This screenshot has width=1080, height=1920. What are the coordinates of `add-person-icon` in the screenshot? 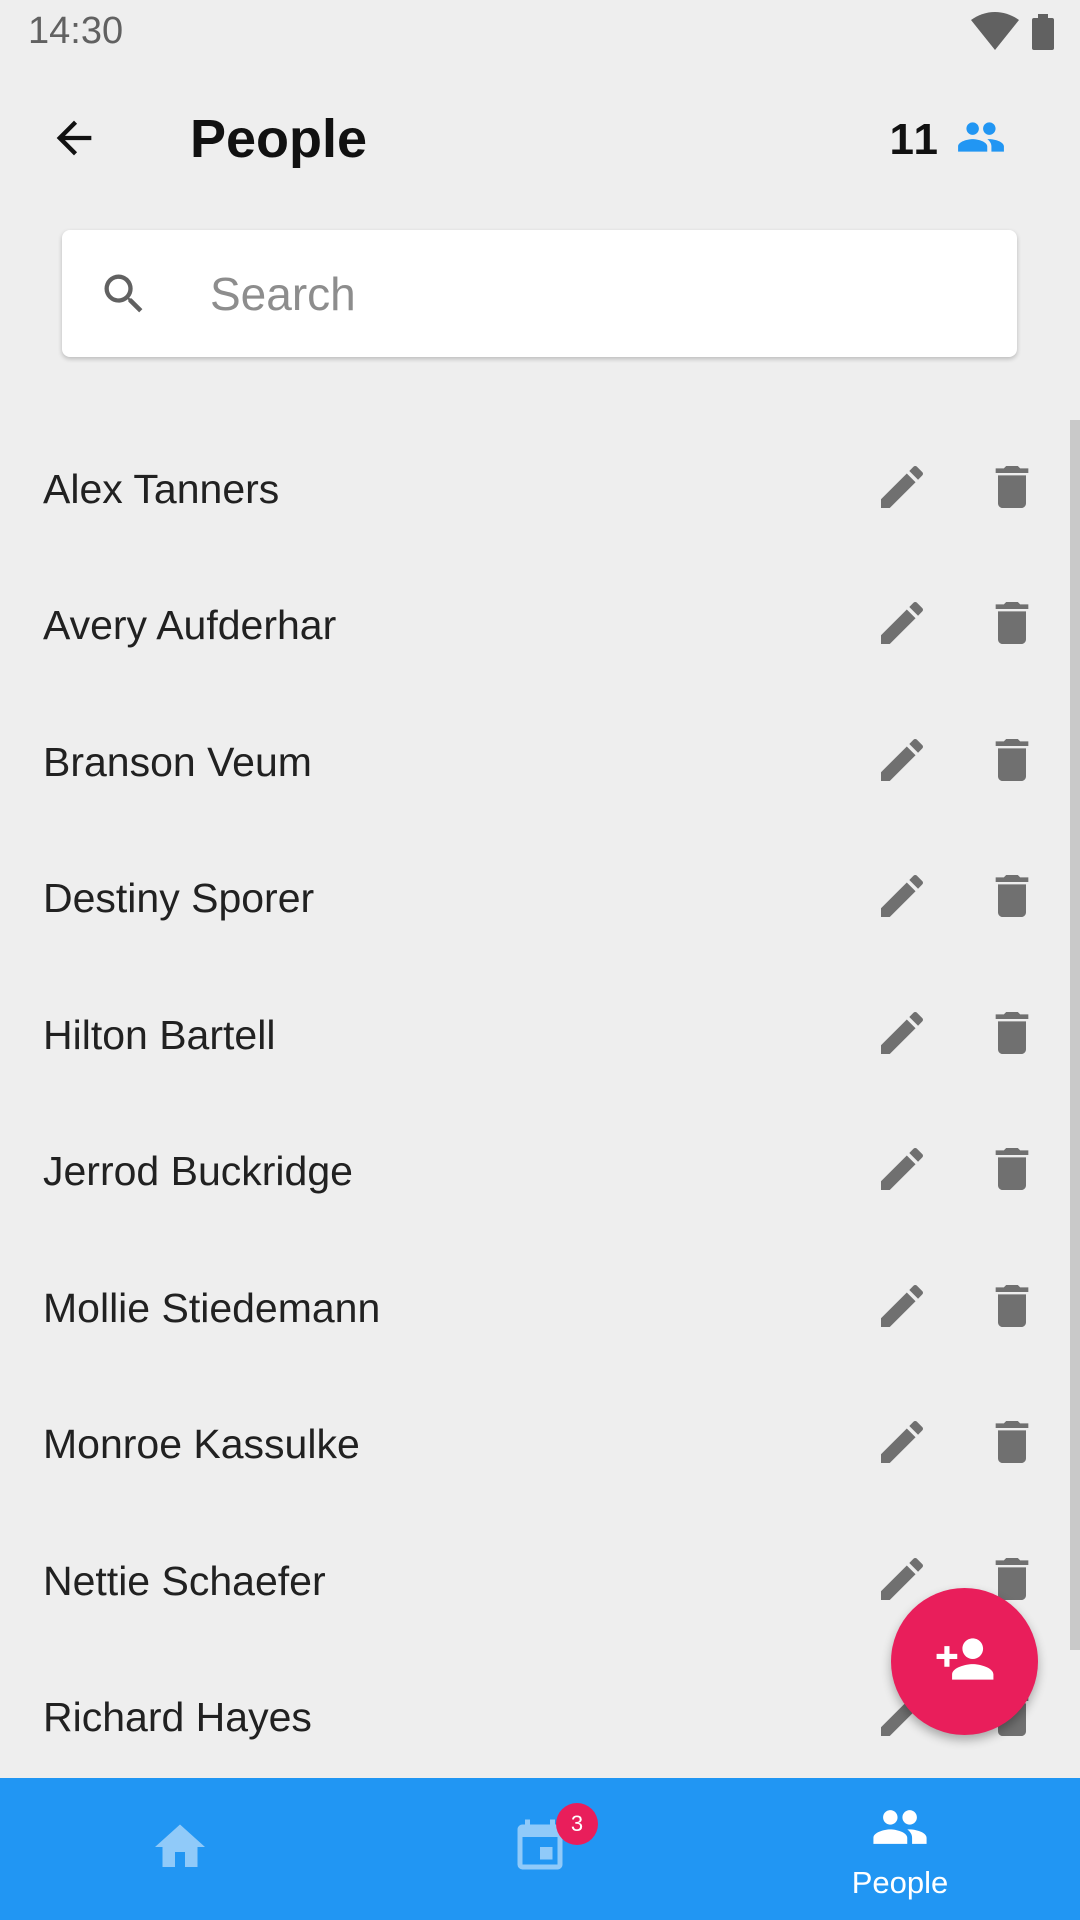 It's located at (965, 1661).